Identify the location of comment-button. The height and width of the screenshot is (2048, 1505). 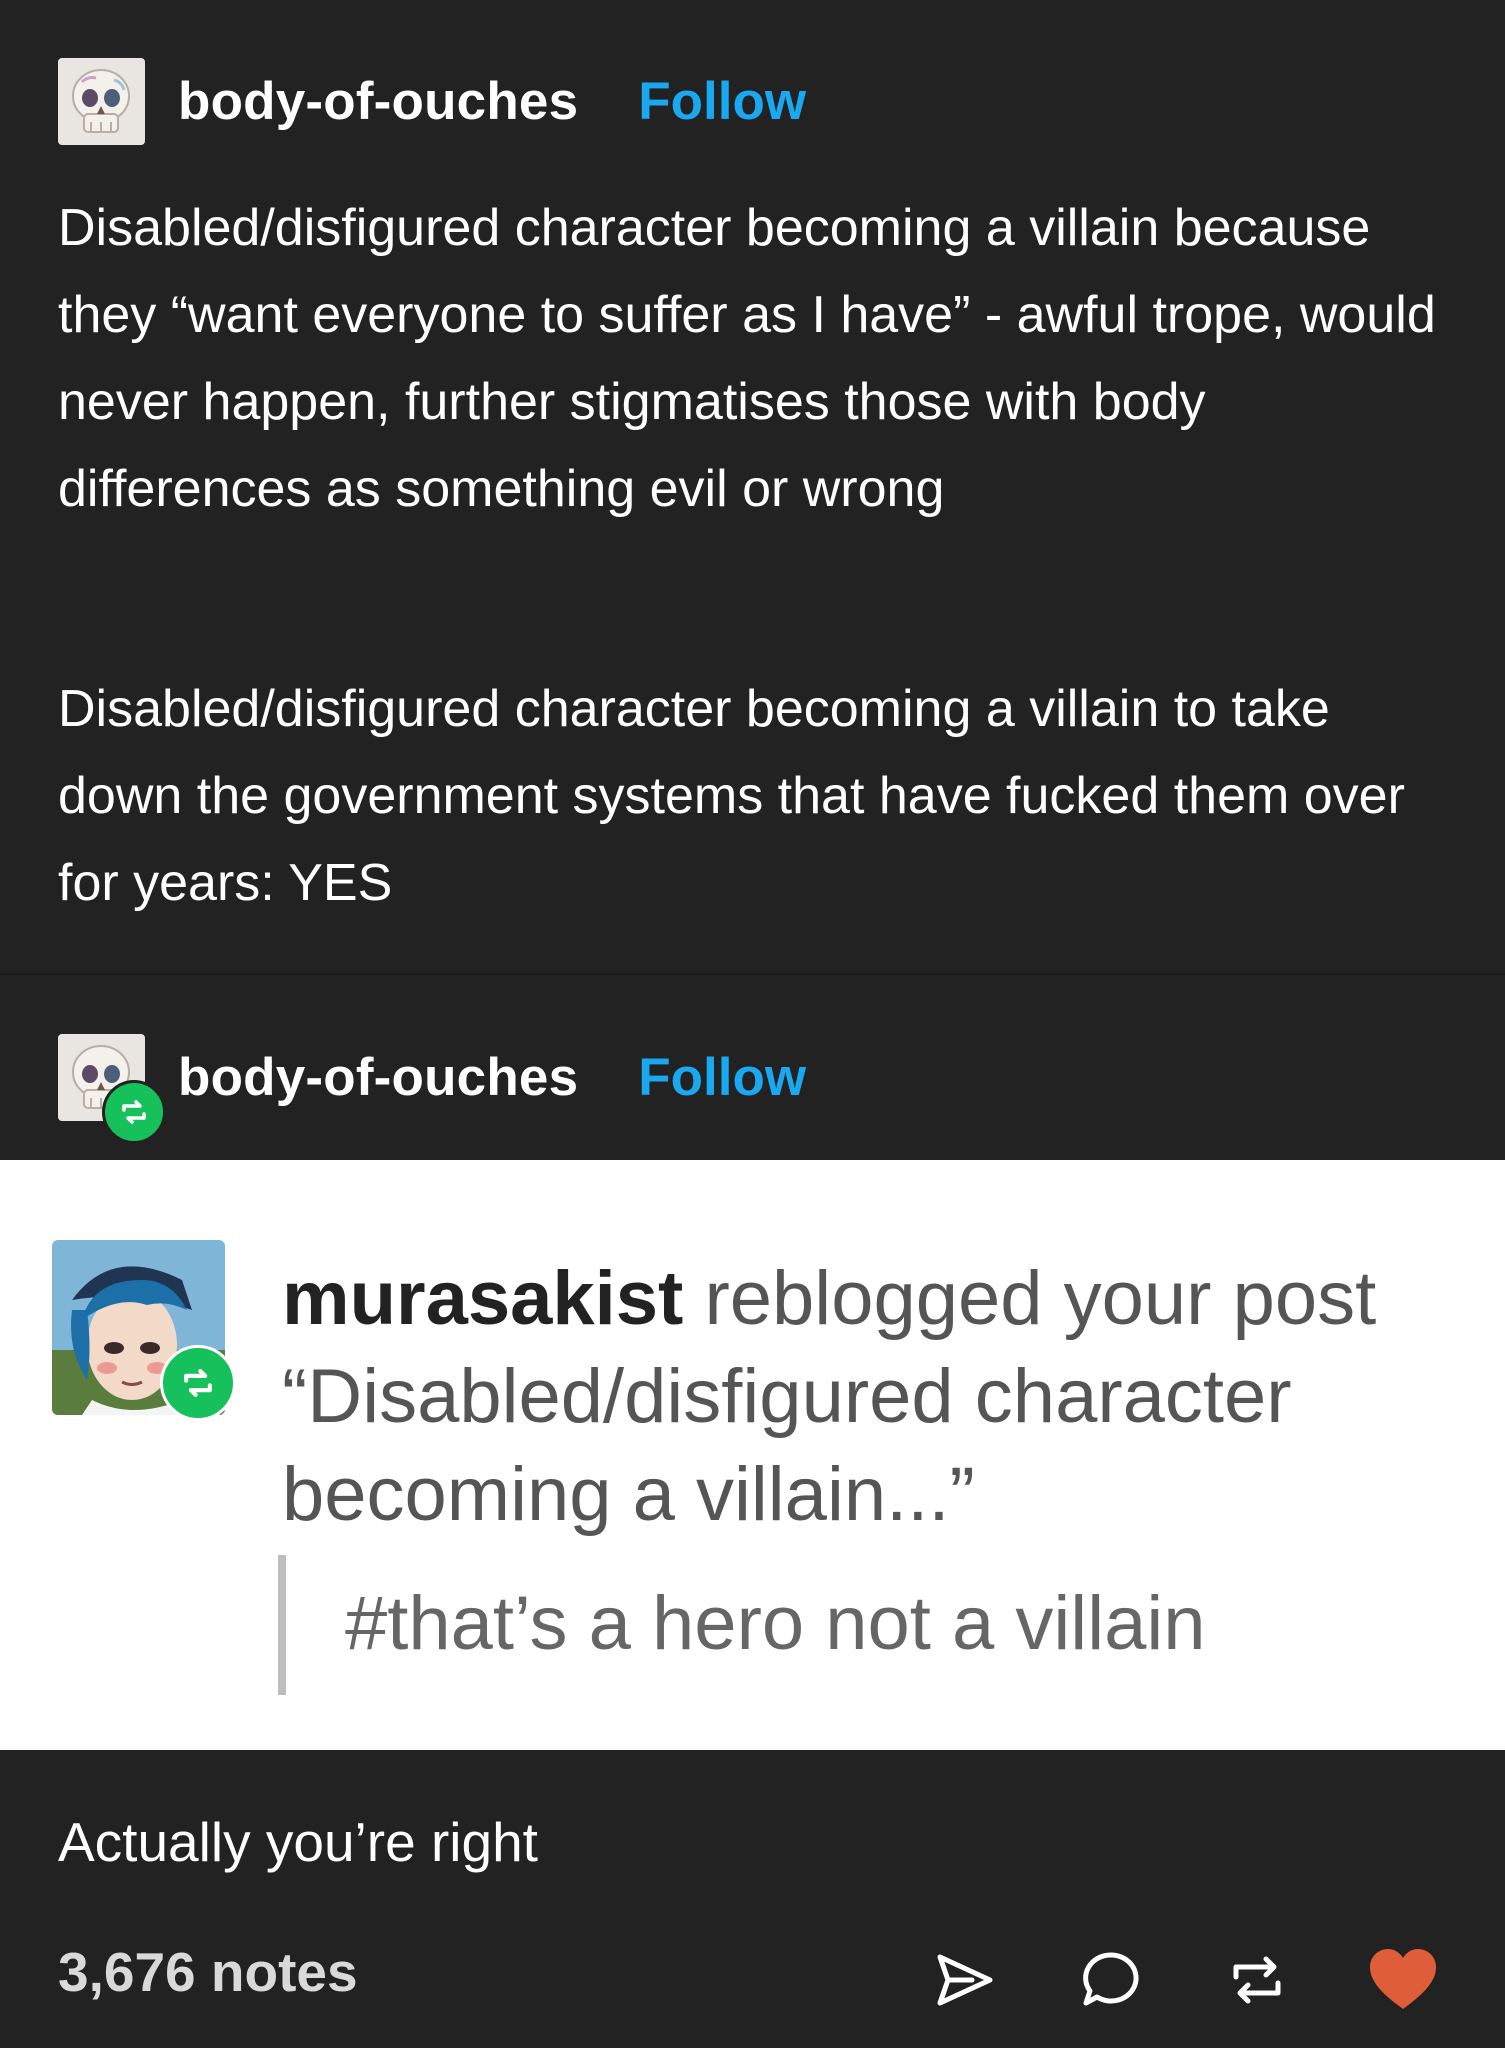
(1111, 1980).